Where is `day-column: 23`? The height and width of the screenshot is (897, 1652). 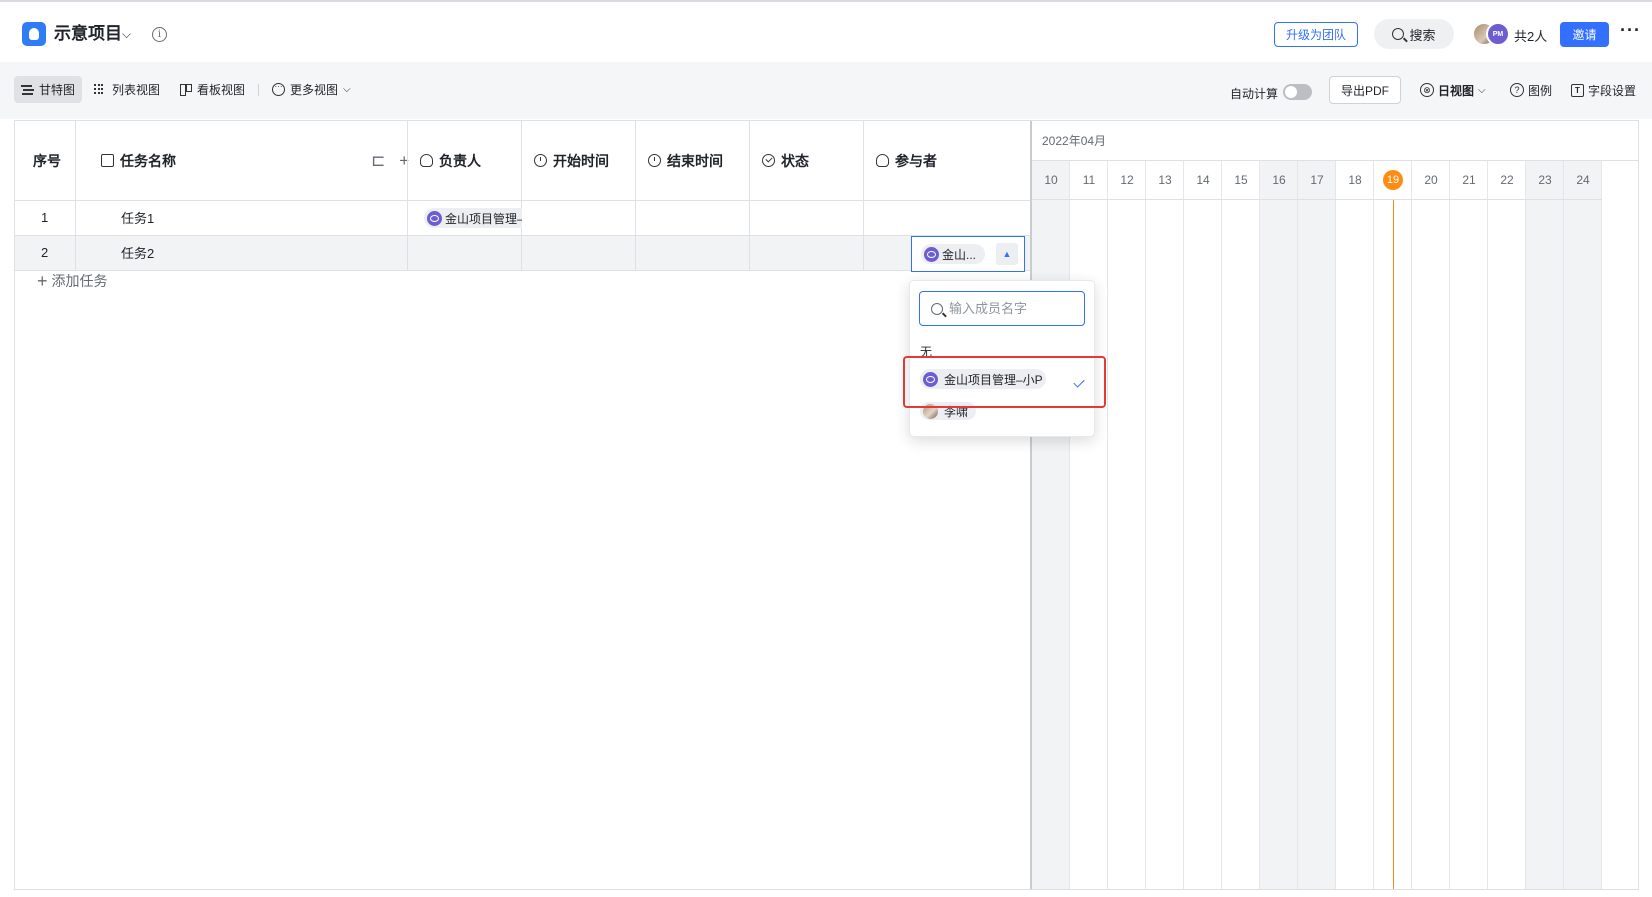
day-column: 23 is located at coordinates (1545, 524).